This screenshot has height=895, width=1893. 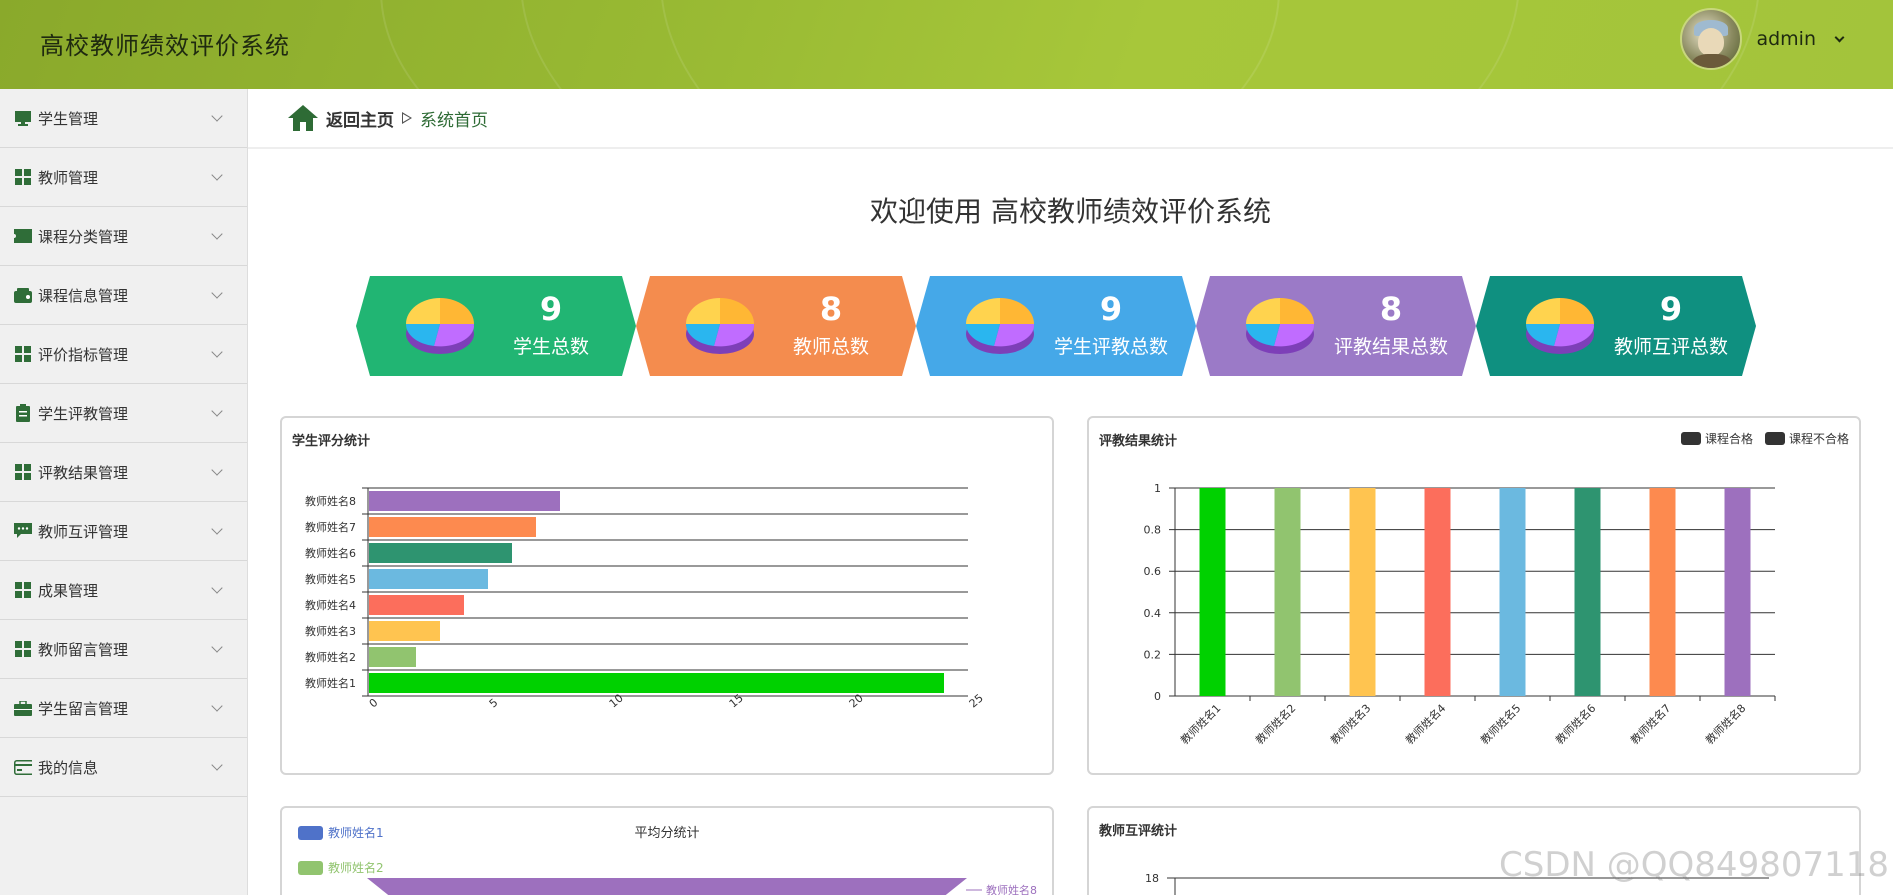 I want to click on sidebar-item-5: 学生评教管理, so click(x=123, y=413).